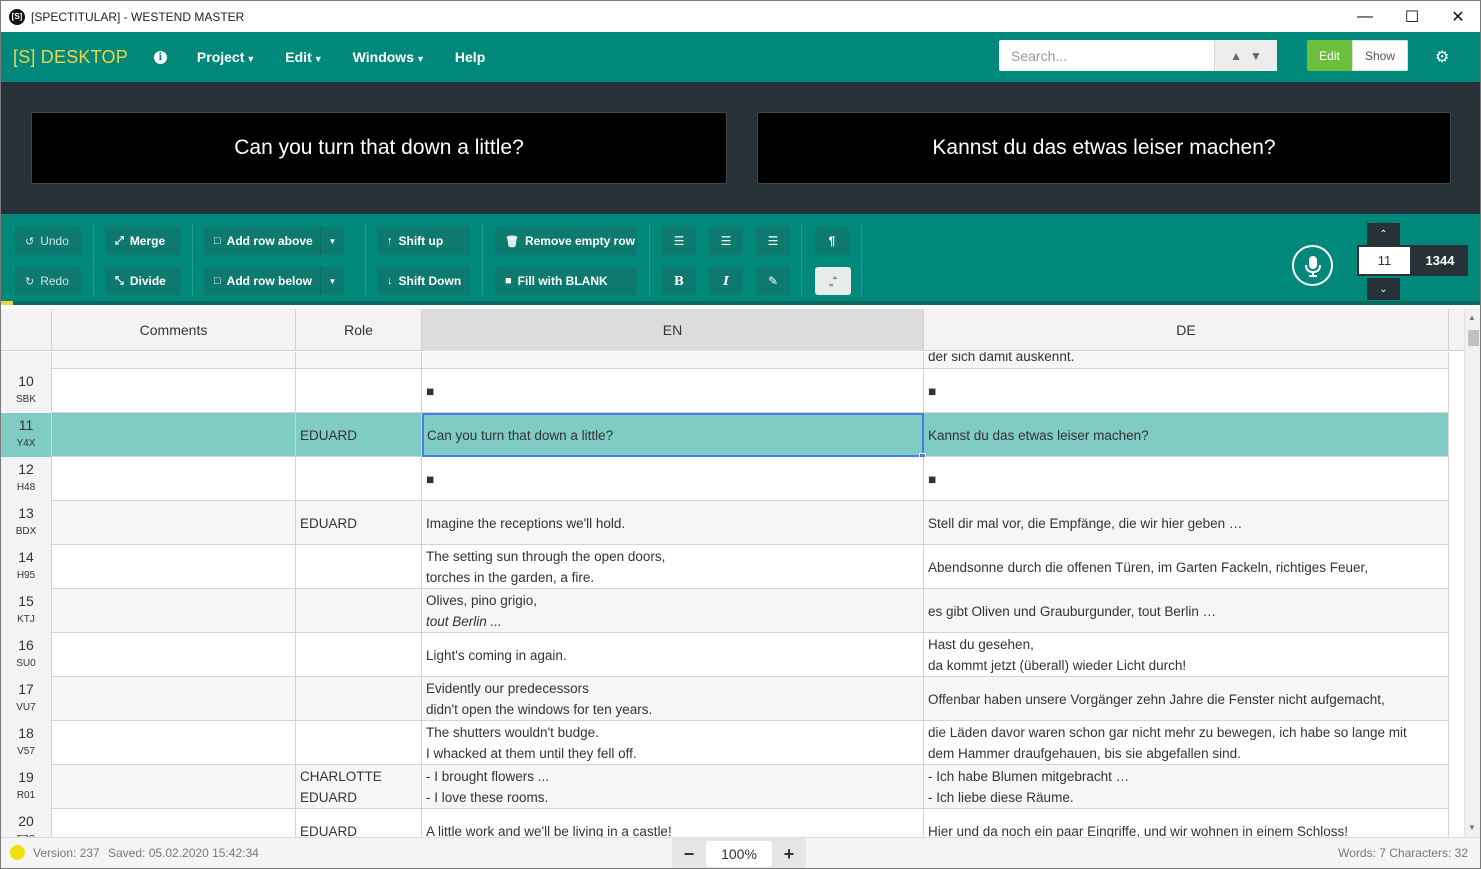  I want to click on quotes-button: „“, so click(833, 281).